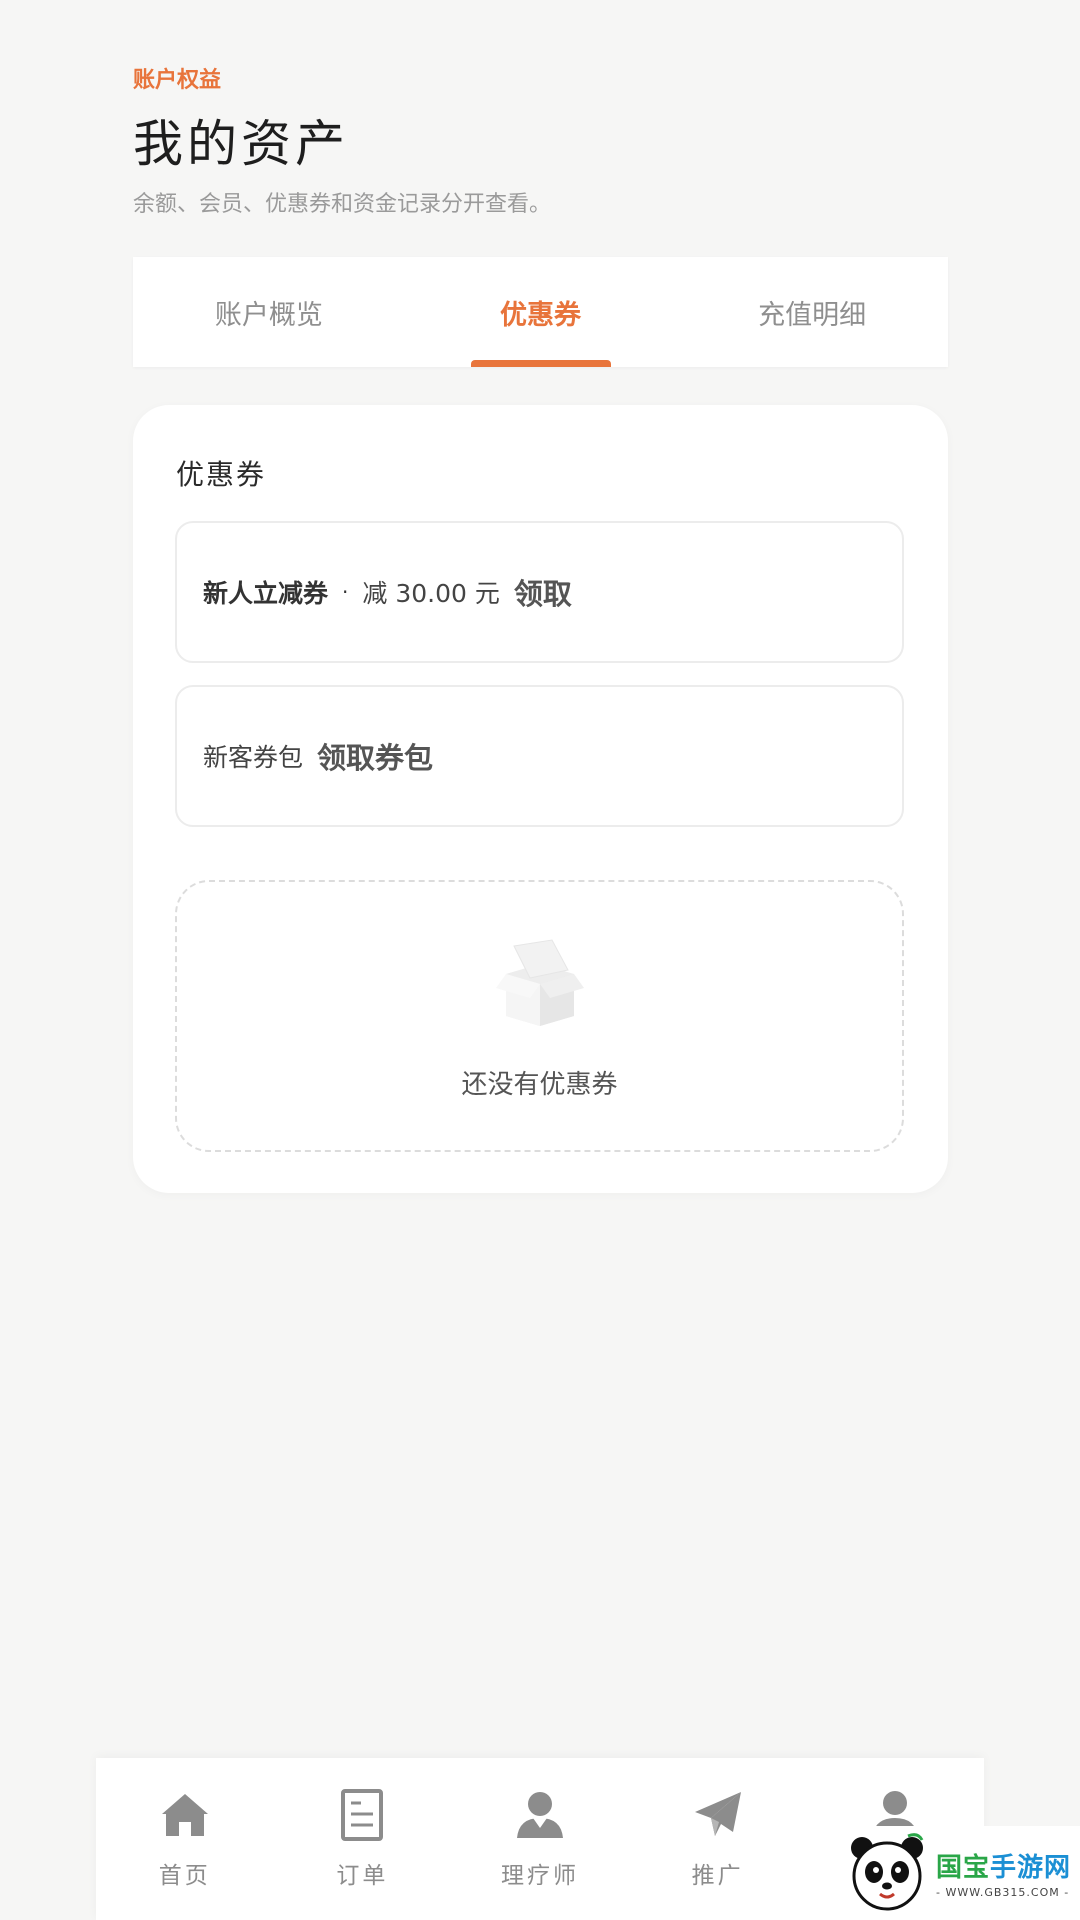 The width and height of the screenshot is (1080, 1920). Describe the element at coordinates (266, 593) in the screenshot. I see `coupon-name: 新人立减券` at that location.